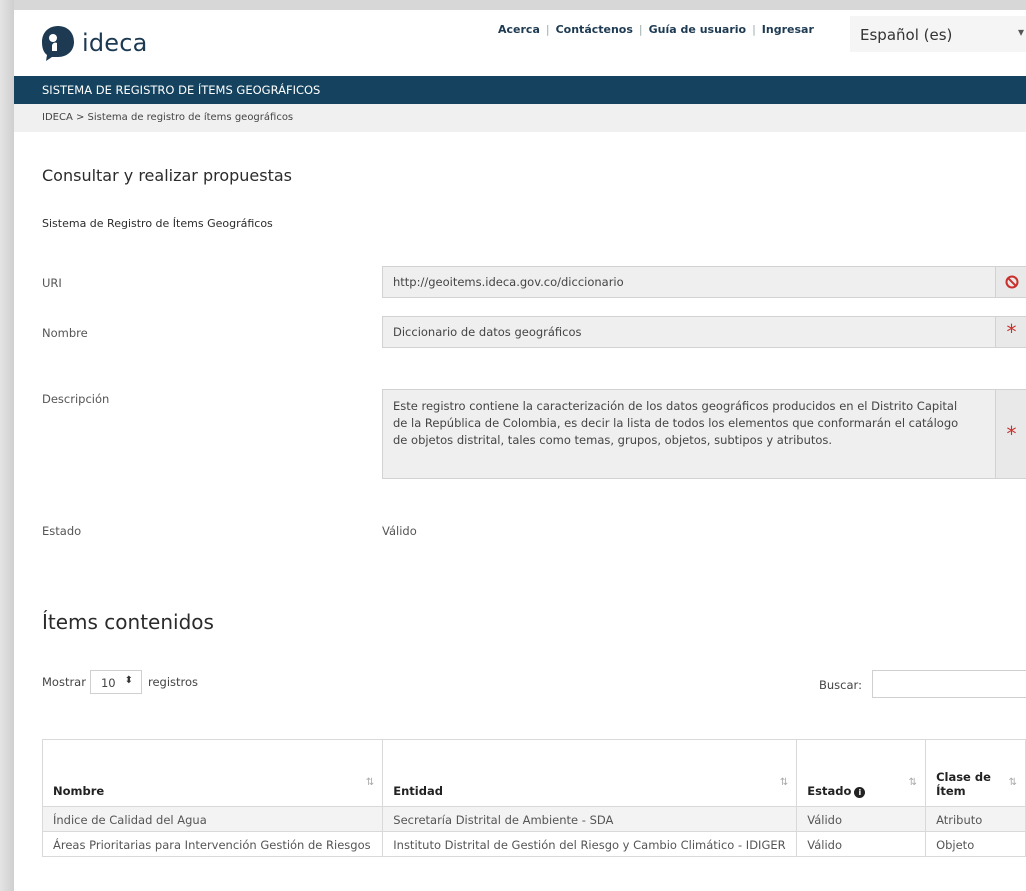  What do you see at coordinates (181, 90) in the screenshot?
I see `banner-title: SISTEMA DE REGISTRO DE ÍTEMS GEOGRÁFICOS` at bounding box center [181, 90].